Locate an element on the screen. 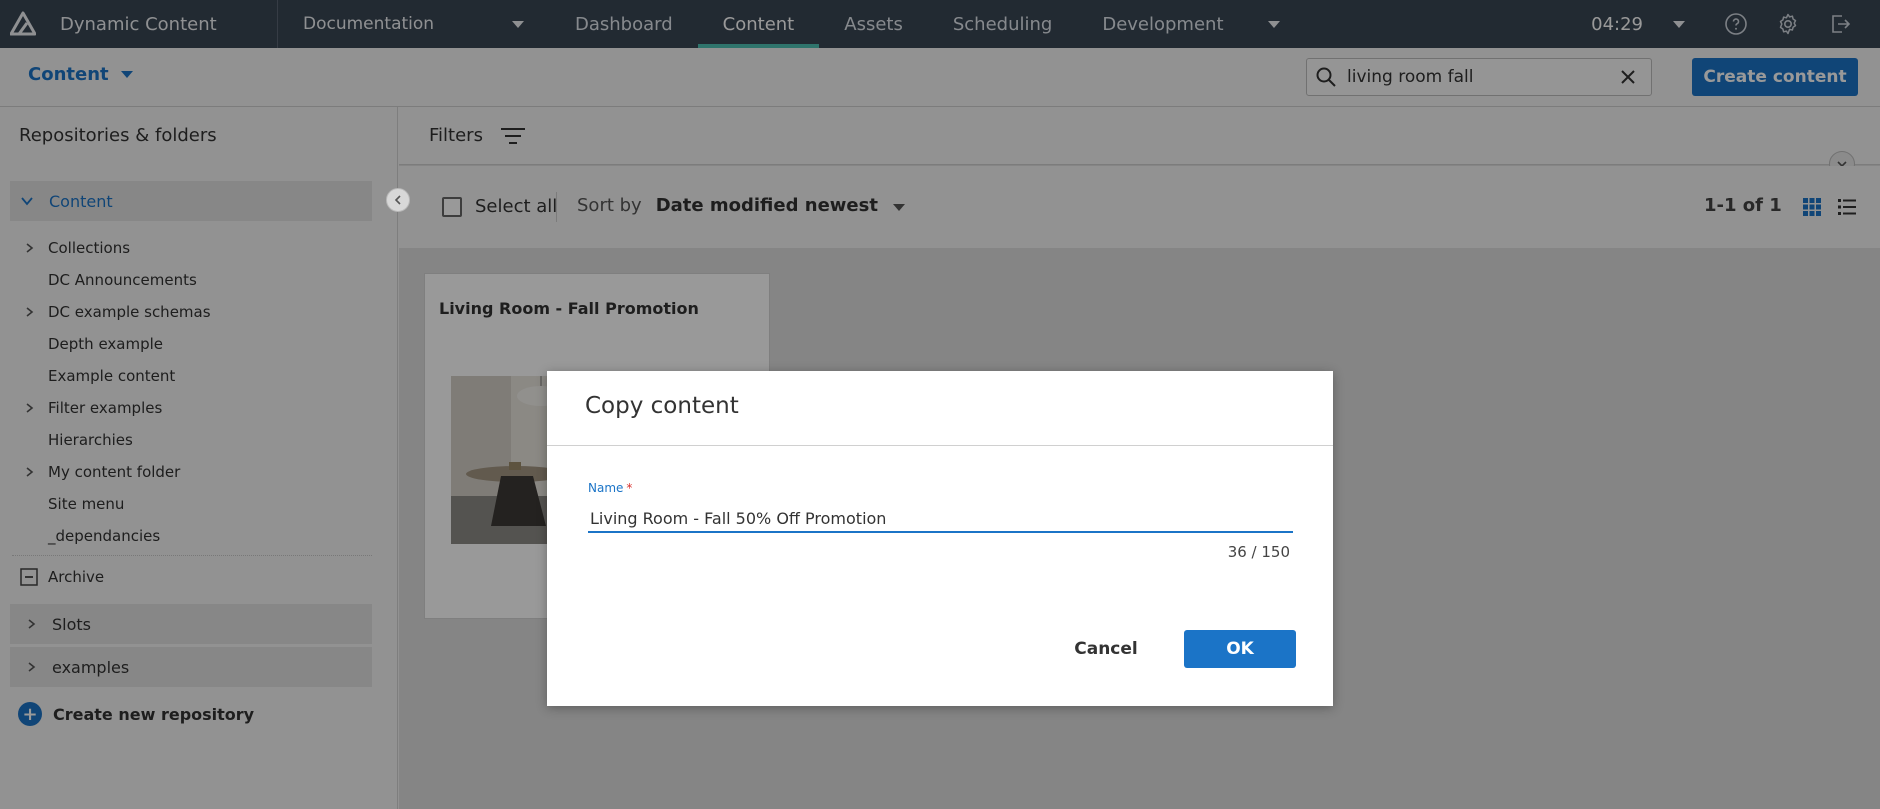 This screenshot has width=1880, height=809. divider is located at coordinates (940, 445).